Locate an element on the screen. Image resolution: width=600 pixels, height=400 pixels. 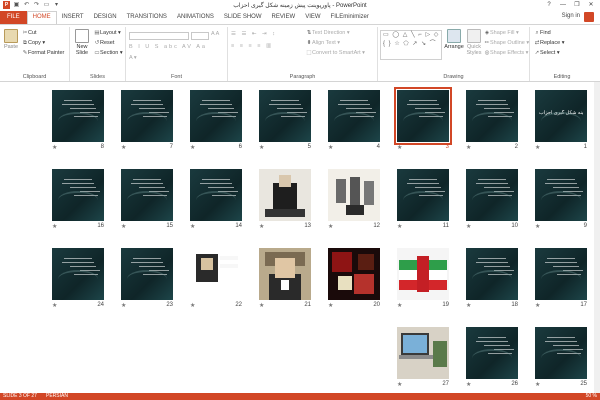
cut-button: ✂Cut is located at coordinates (29, 33).